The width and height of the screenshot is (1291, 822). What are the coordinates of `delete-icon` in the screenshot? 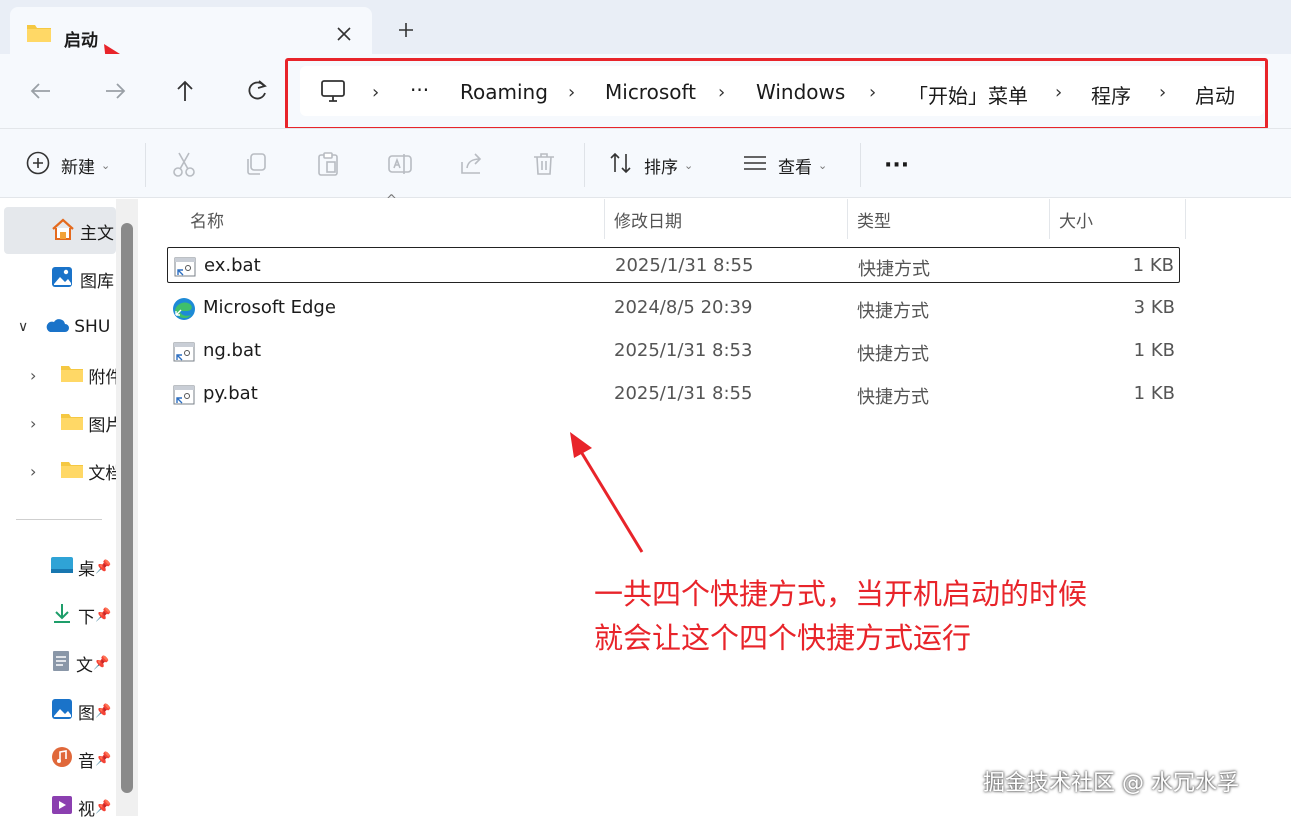 It's located at (544, 164).